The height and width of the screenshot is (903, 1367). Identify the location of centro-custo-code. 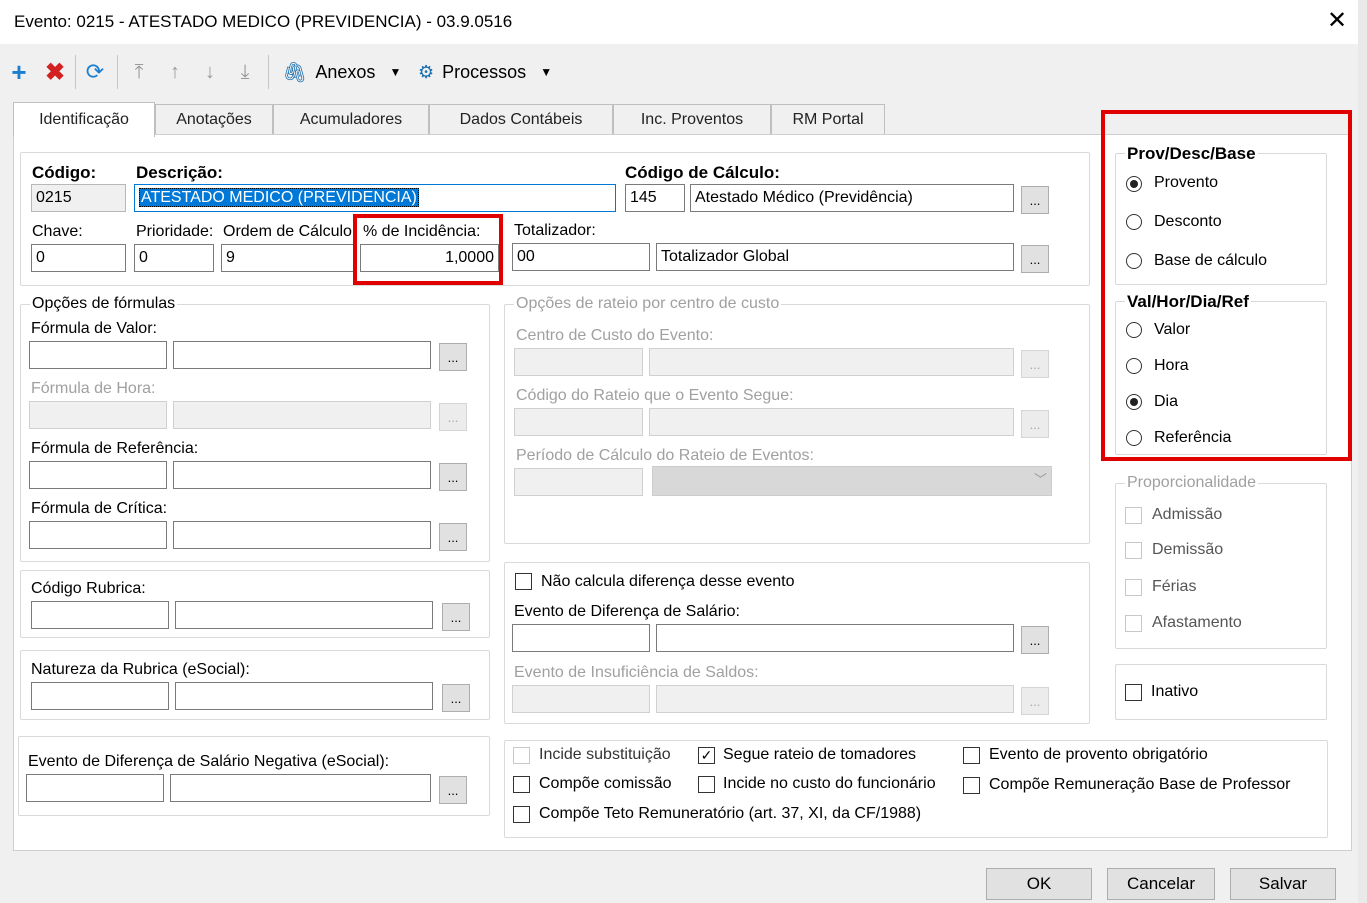
(578, 362).